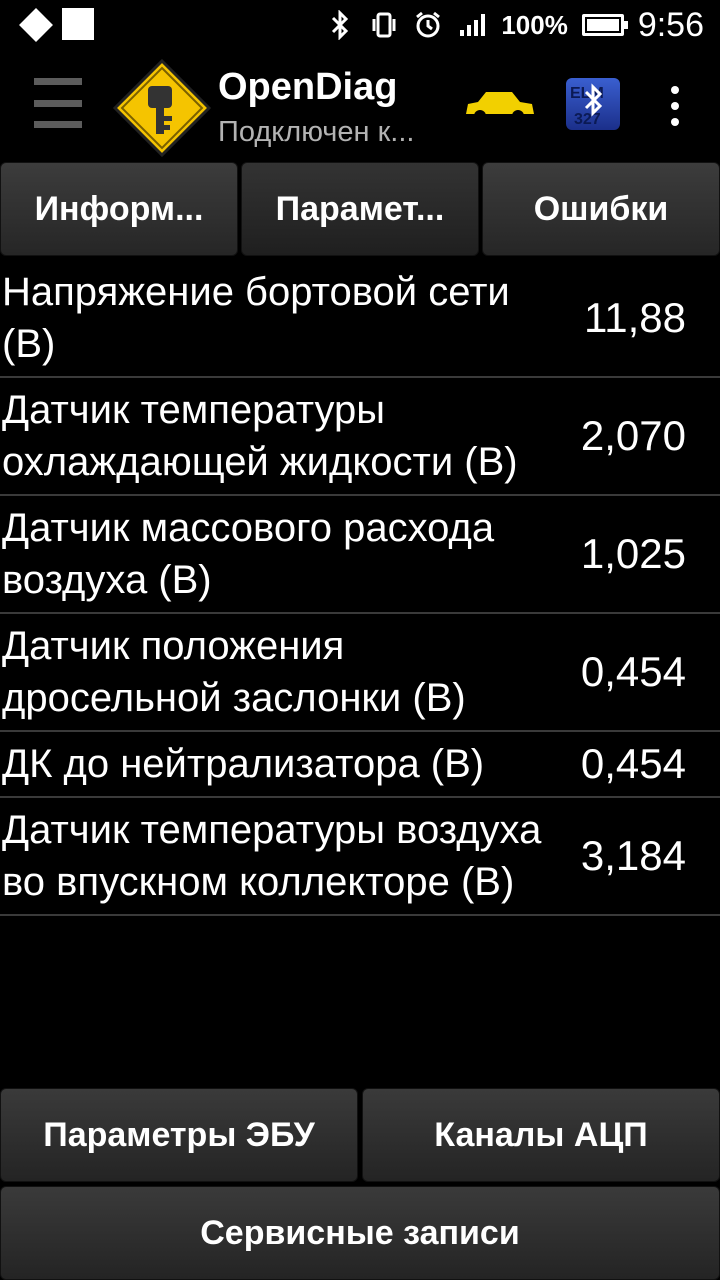 This screenshot has width=720, height=1280. I want to click on battery-level, so click(602, 25).